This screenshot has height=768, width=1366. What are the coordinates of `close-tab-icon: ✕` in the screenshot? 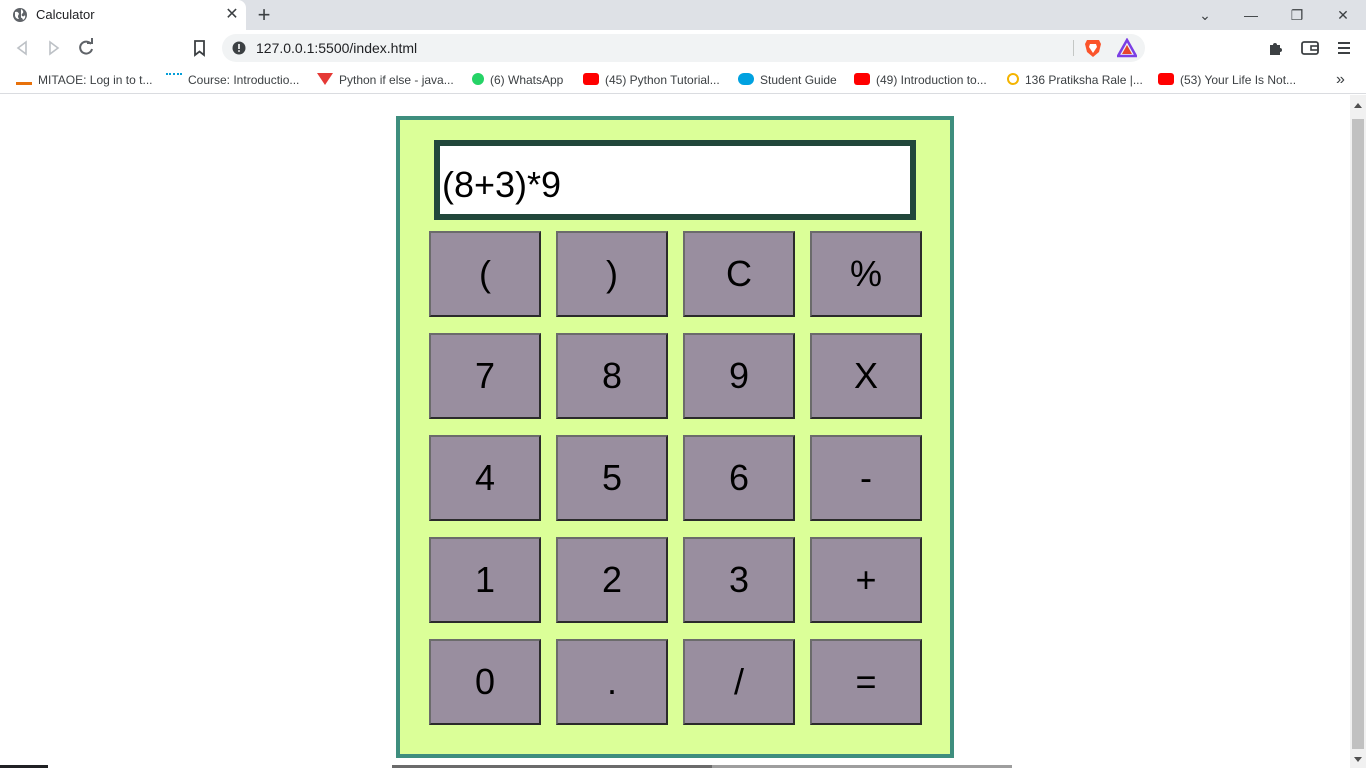 It's located at (232, 15).